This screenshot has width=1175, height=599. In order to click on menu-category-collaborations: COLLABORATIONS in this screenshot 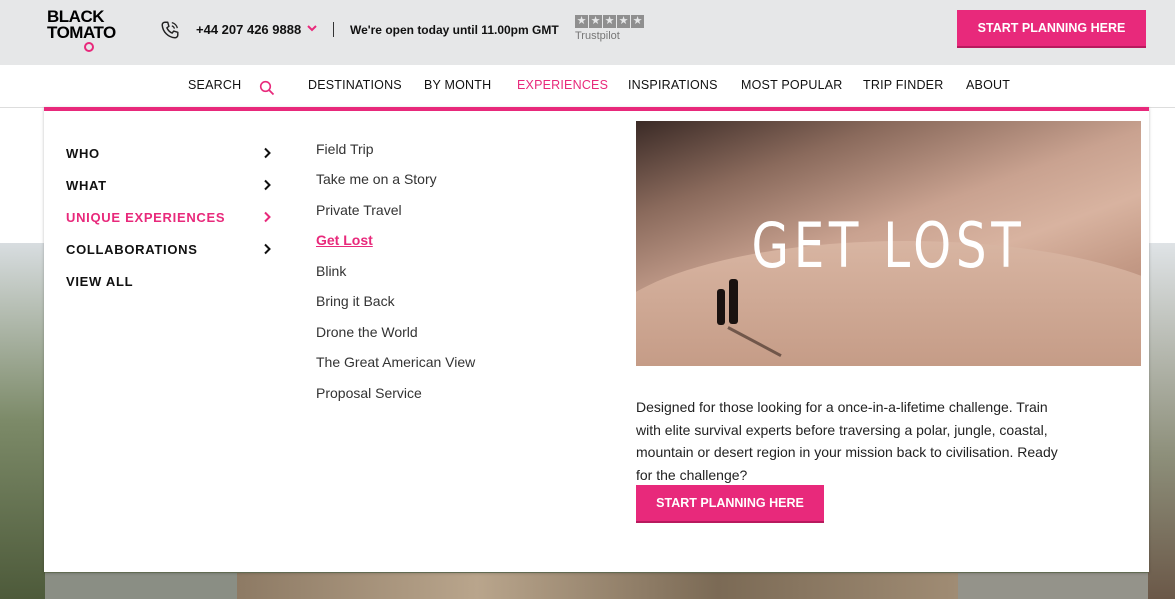, I will do `click(132, 249)`.